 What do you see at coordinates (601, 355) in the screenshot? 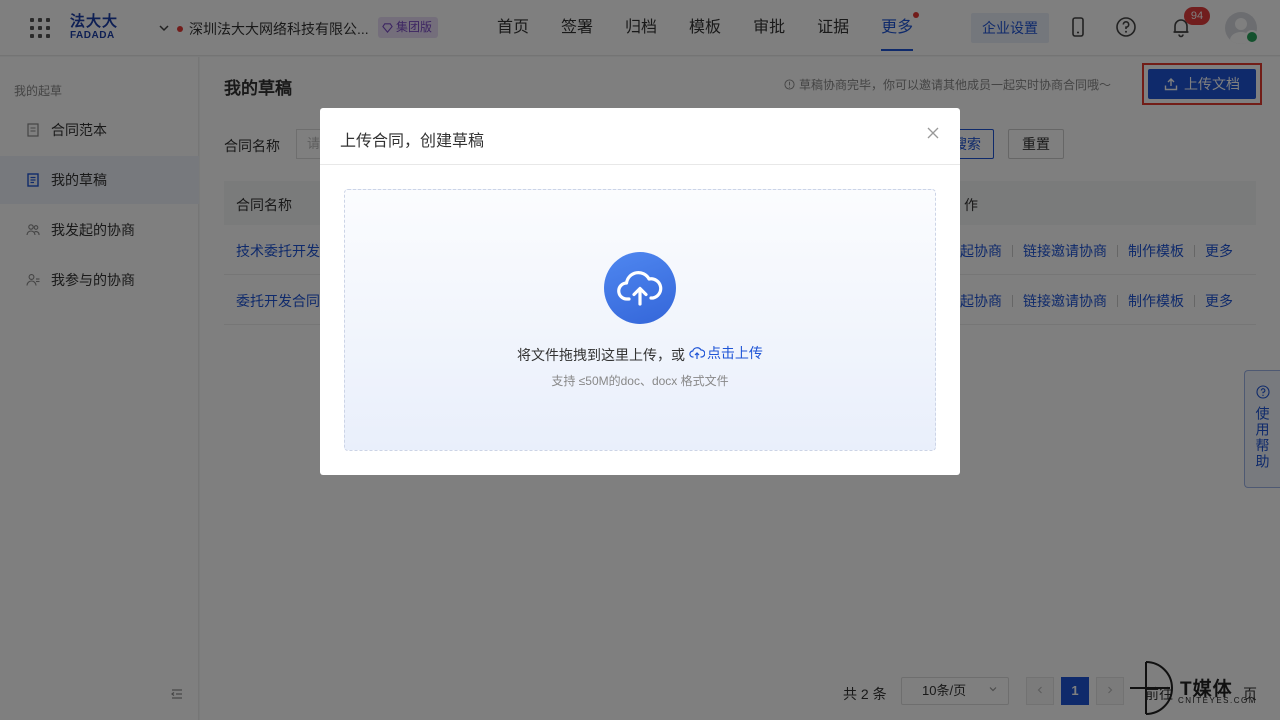
I see `drop-text-label: 将文件拖拽到这里上传，或` at bounding box center [601, 355].